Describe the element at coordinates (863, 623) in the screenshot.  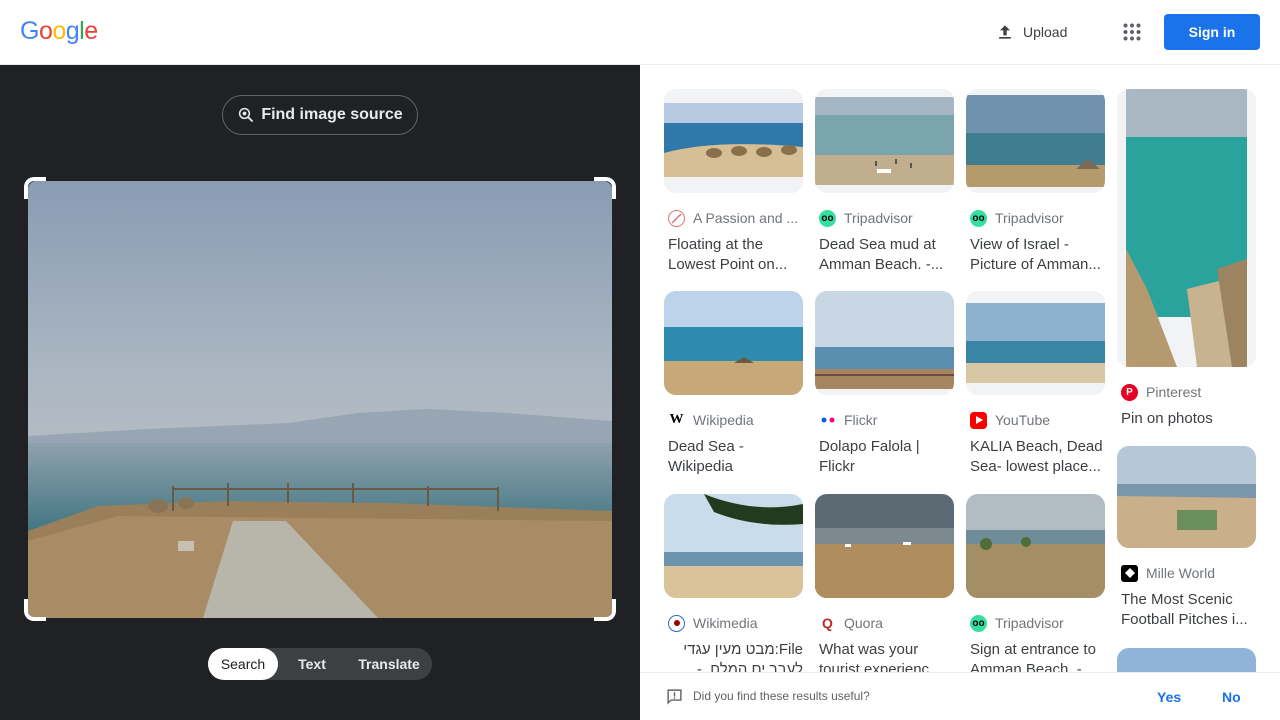
I see `result-source-label: Quora` at that location.